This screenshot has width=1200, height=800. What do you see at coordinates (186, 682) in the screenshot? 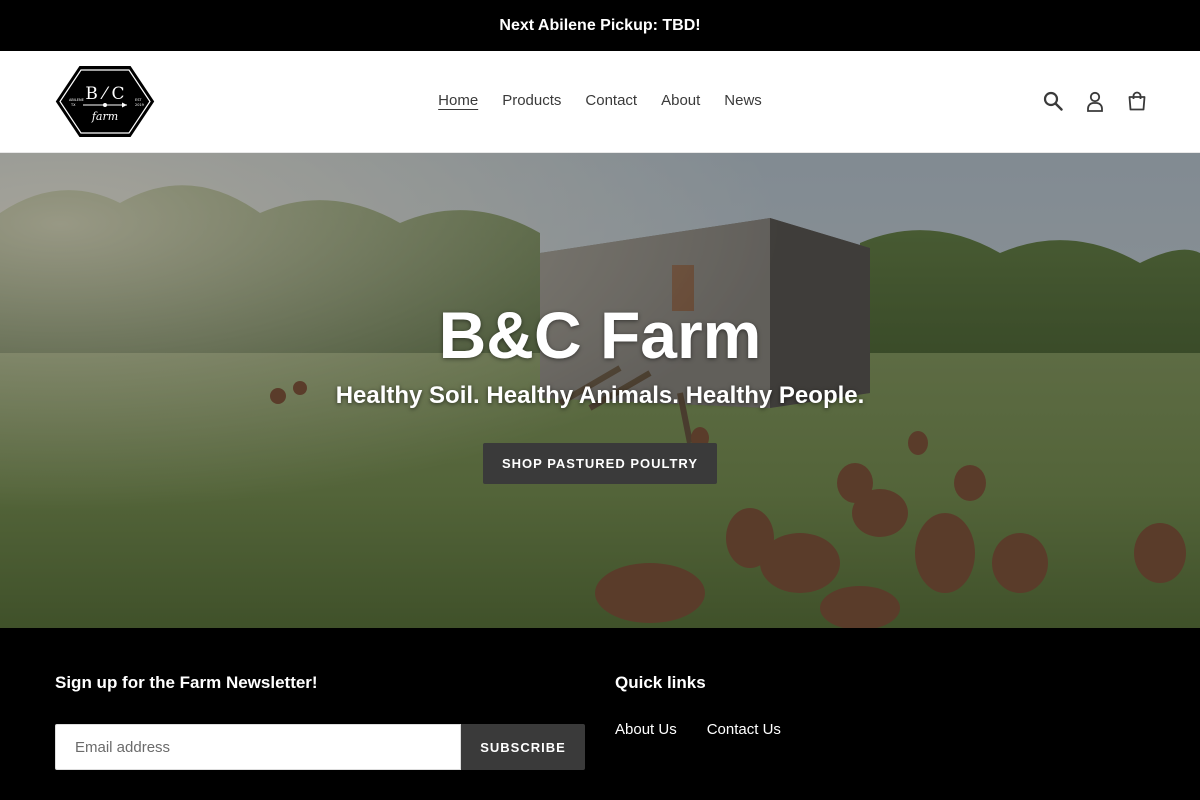
I see `newsletter-title: Sign up for the Farm Newsletter!` at bounding box center [186, 682].